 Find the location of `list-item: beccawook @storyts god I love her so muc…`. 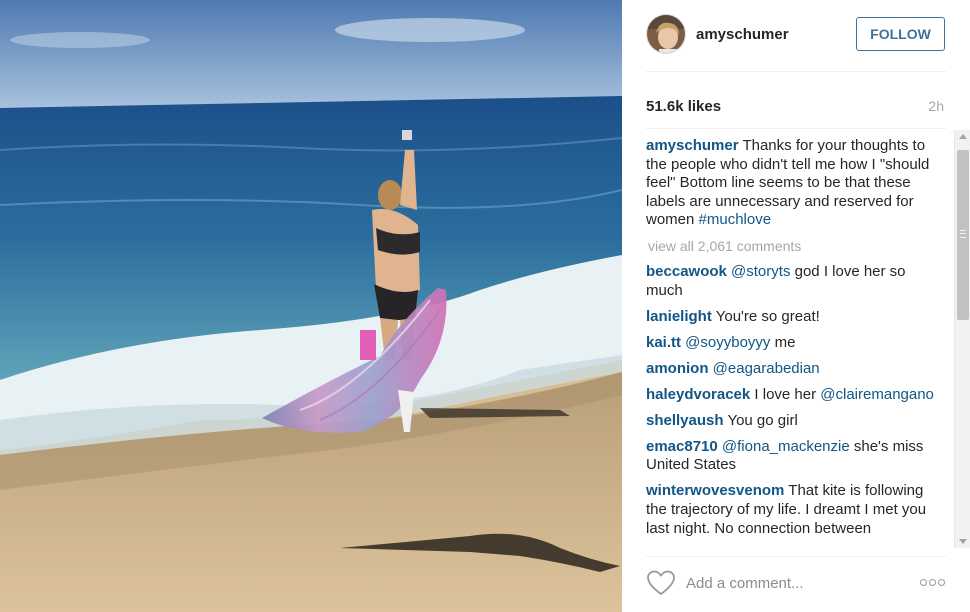

list-item: beccawook @storyts god I love her so muc… is located at coordinates (796, 281).